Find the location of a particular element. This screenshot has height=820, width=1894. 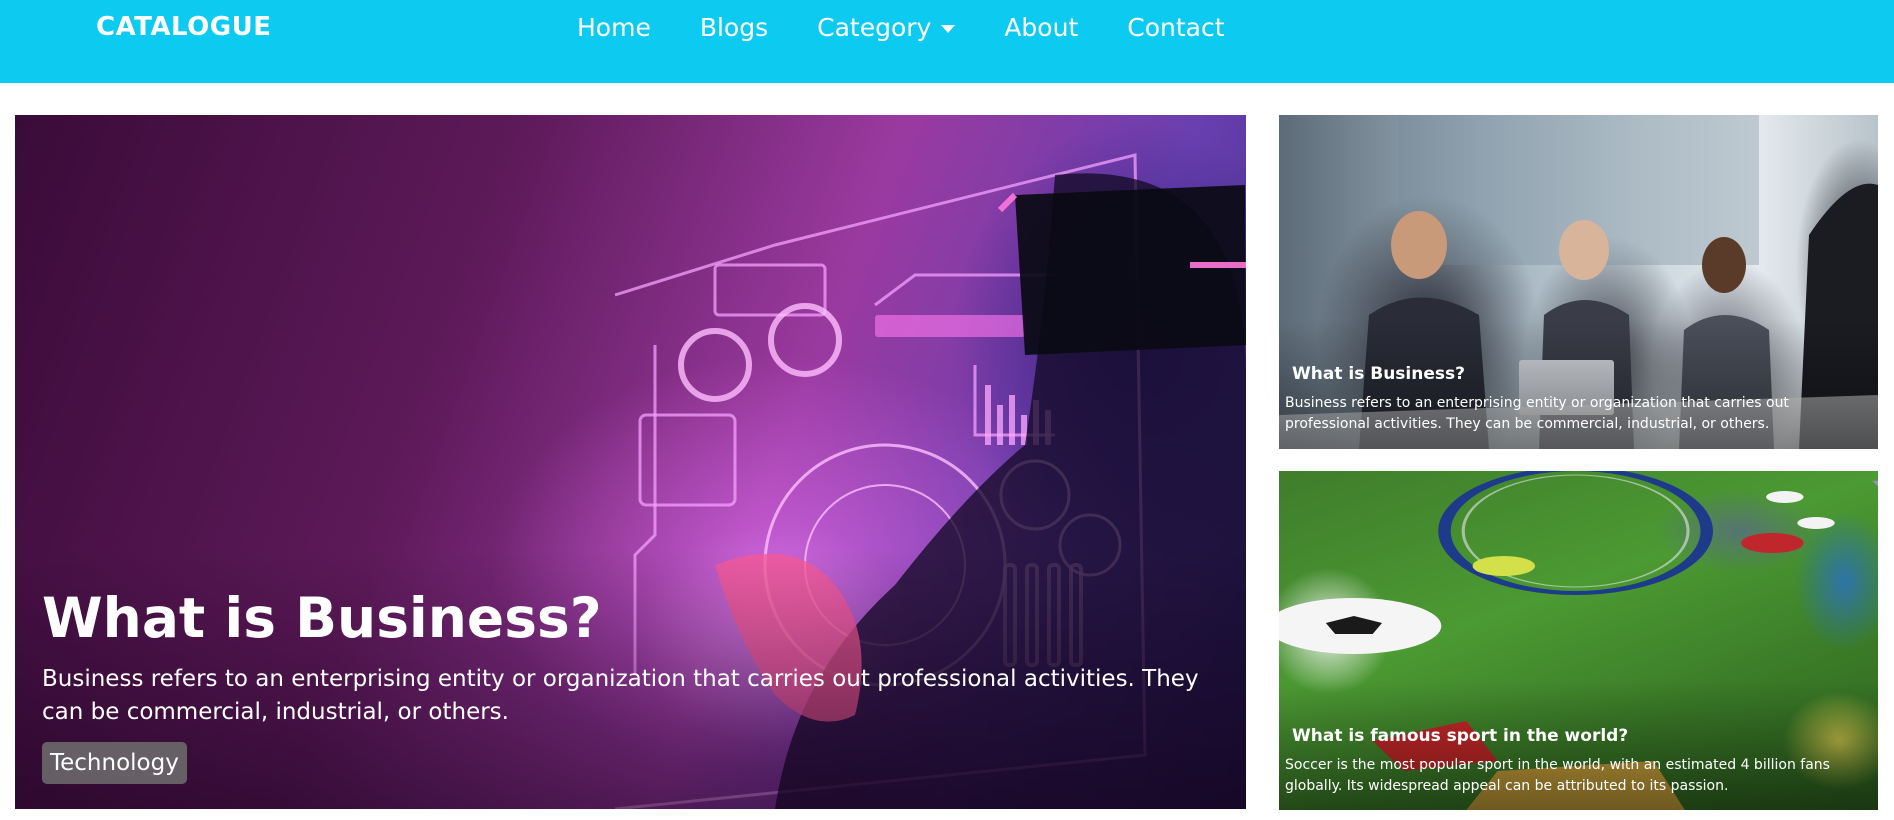

nav-link-about: About is located at coordinates (1041, 28).